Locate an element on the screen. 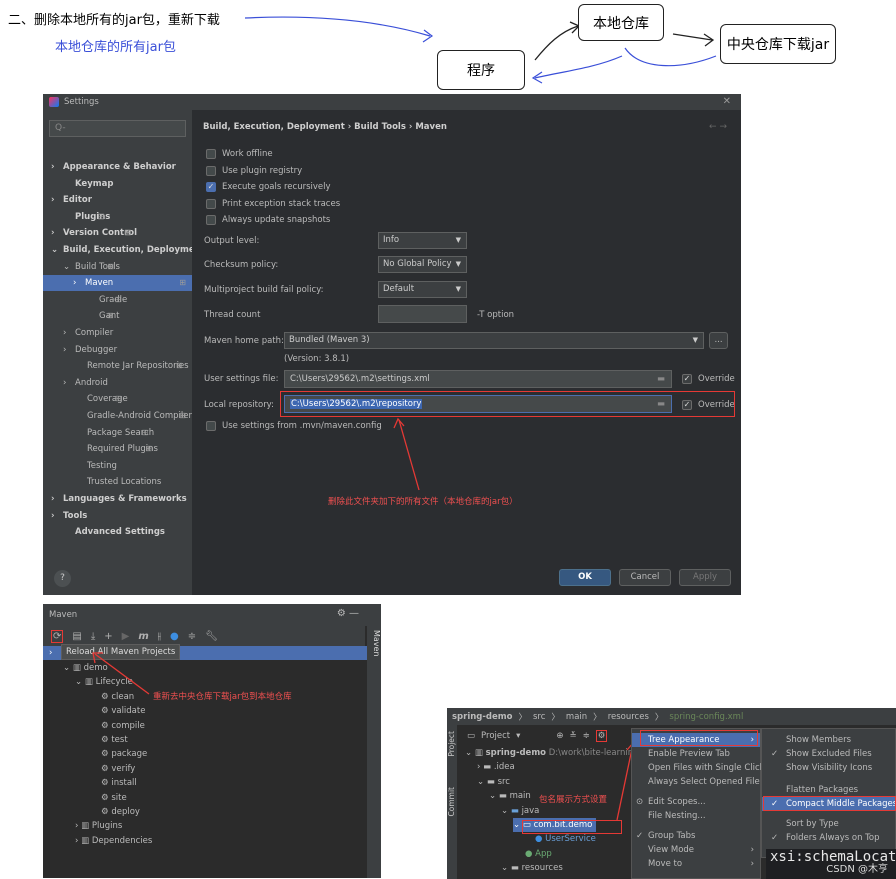 The height and width of the screenshot is (879, 896). sidebar-item-gant: Gant ⊞ is located at coordinates (81, 316).